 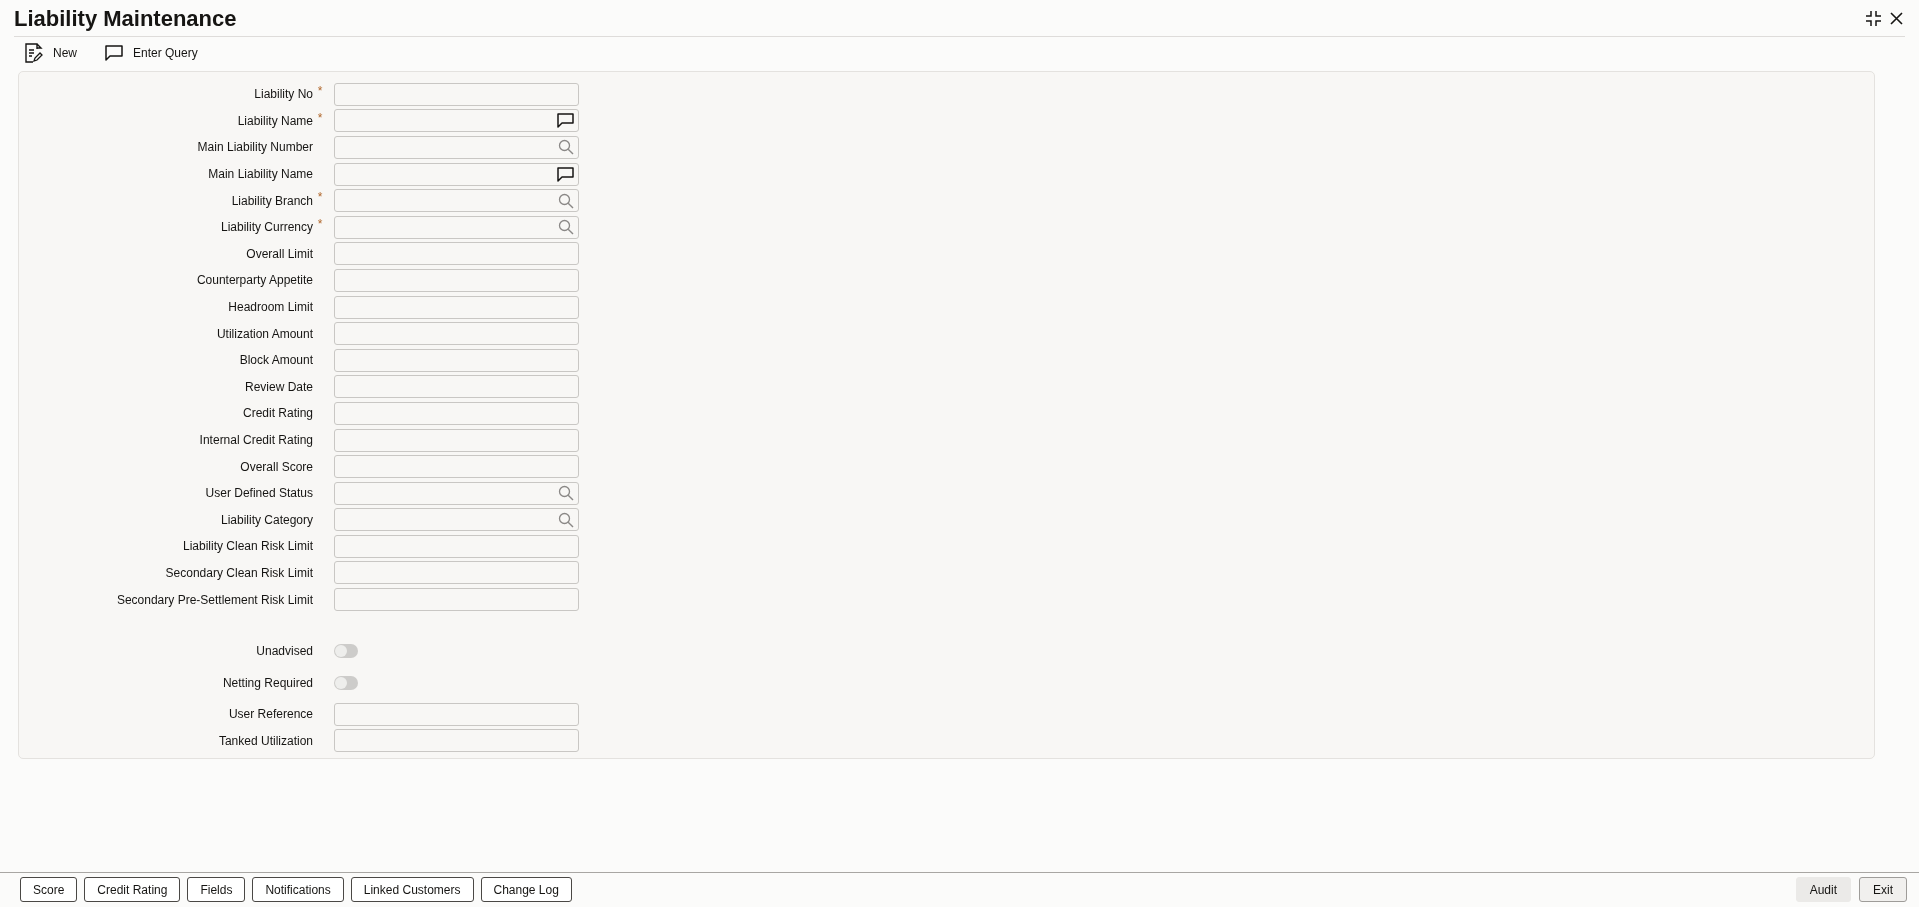 What do you see at coordinates (277, 413) in the screenshot?
I see `field-label: Credit Rating` at bounding box center [277, 413].